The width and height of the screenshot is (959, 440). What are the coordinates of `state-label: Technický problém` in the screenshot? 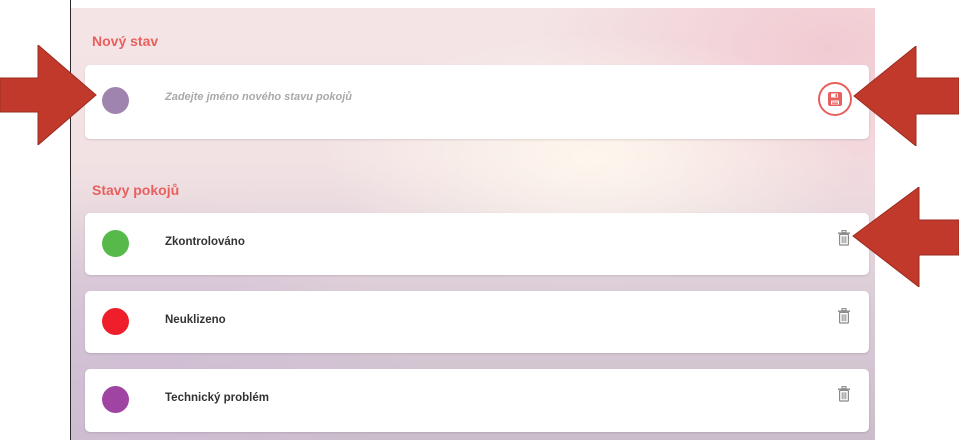 It's located at (217, 398).